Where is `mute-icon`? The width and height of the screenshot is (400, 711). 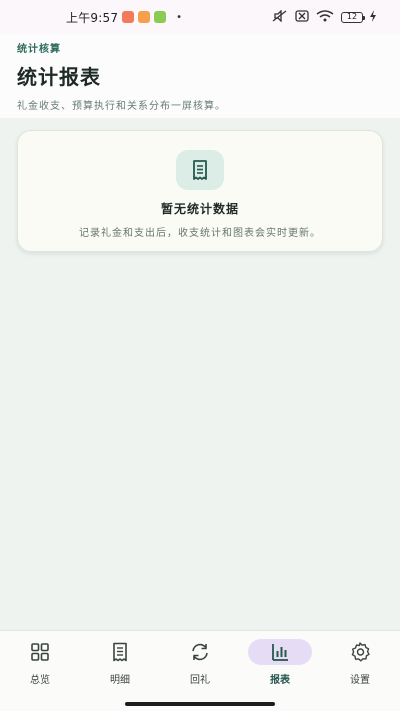 mute-icon is located at coordinates (280, 16).